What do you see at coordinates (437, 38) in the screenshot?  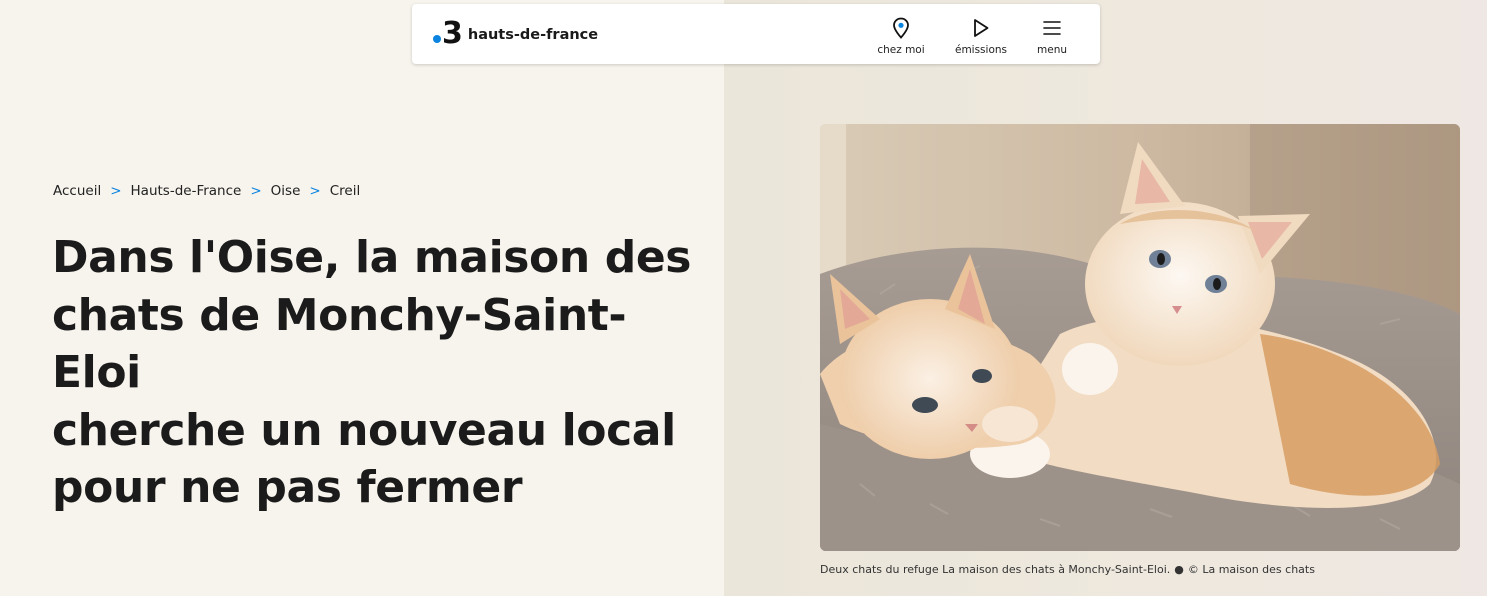 I see `logo-dot-icon` at bounding box center [437, 38].